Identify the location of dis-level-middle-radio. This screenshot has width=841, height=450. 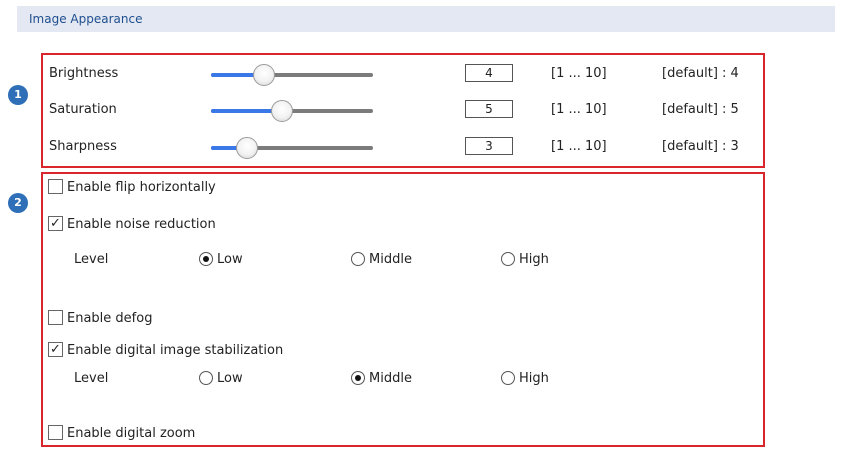
(358, 377).